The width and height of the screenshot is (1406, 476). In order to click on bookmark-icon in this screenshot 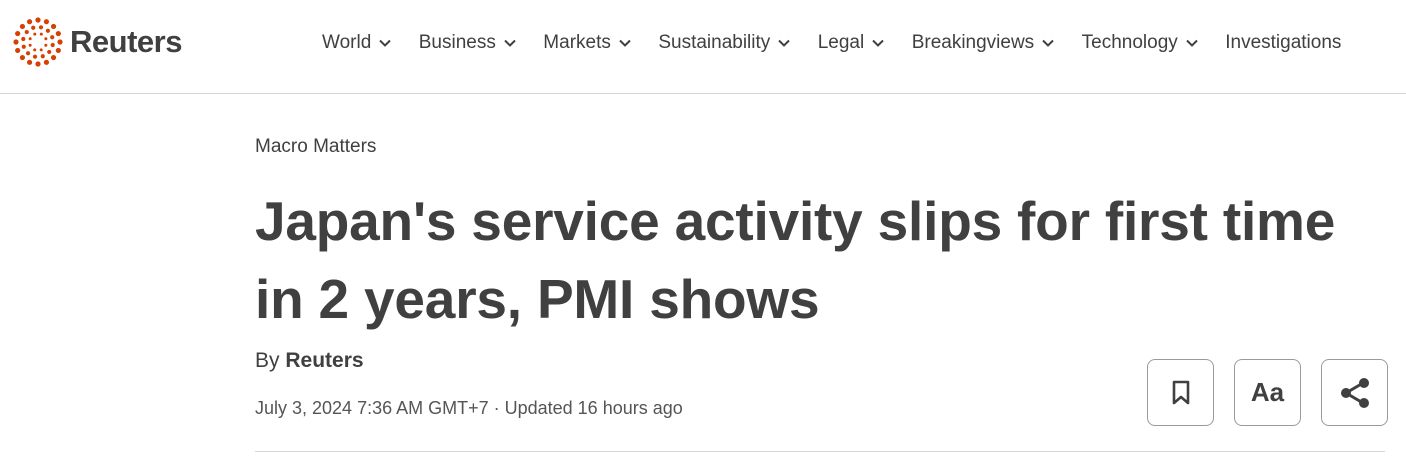, I will do `click(1180, 392)`.